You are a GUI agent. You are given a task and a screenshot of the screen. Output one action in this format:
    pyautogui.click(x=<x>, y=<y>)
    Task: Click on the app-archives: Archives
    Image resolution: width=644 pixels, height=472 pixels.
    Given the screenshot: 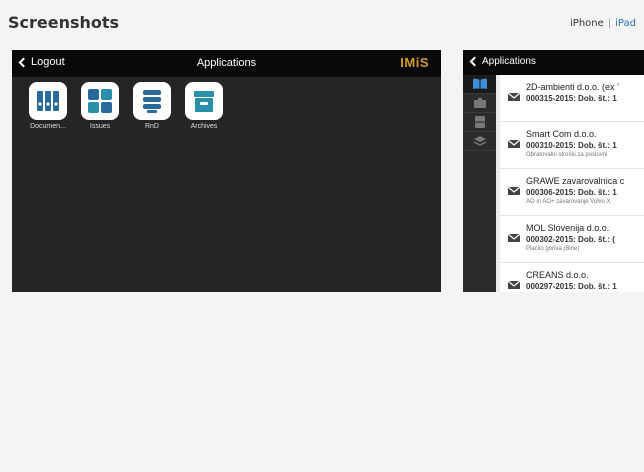 What is the action you would take?
    pyautogui.click(x=204, y=106)
    